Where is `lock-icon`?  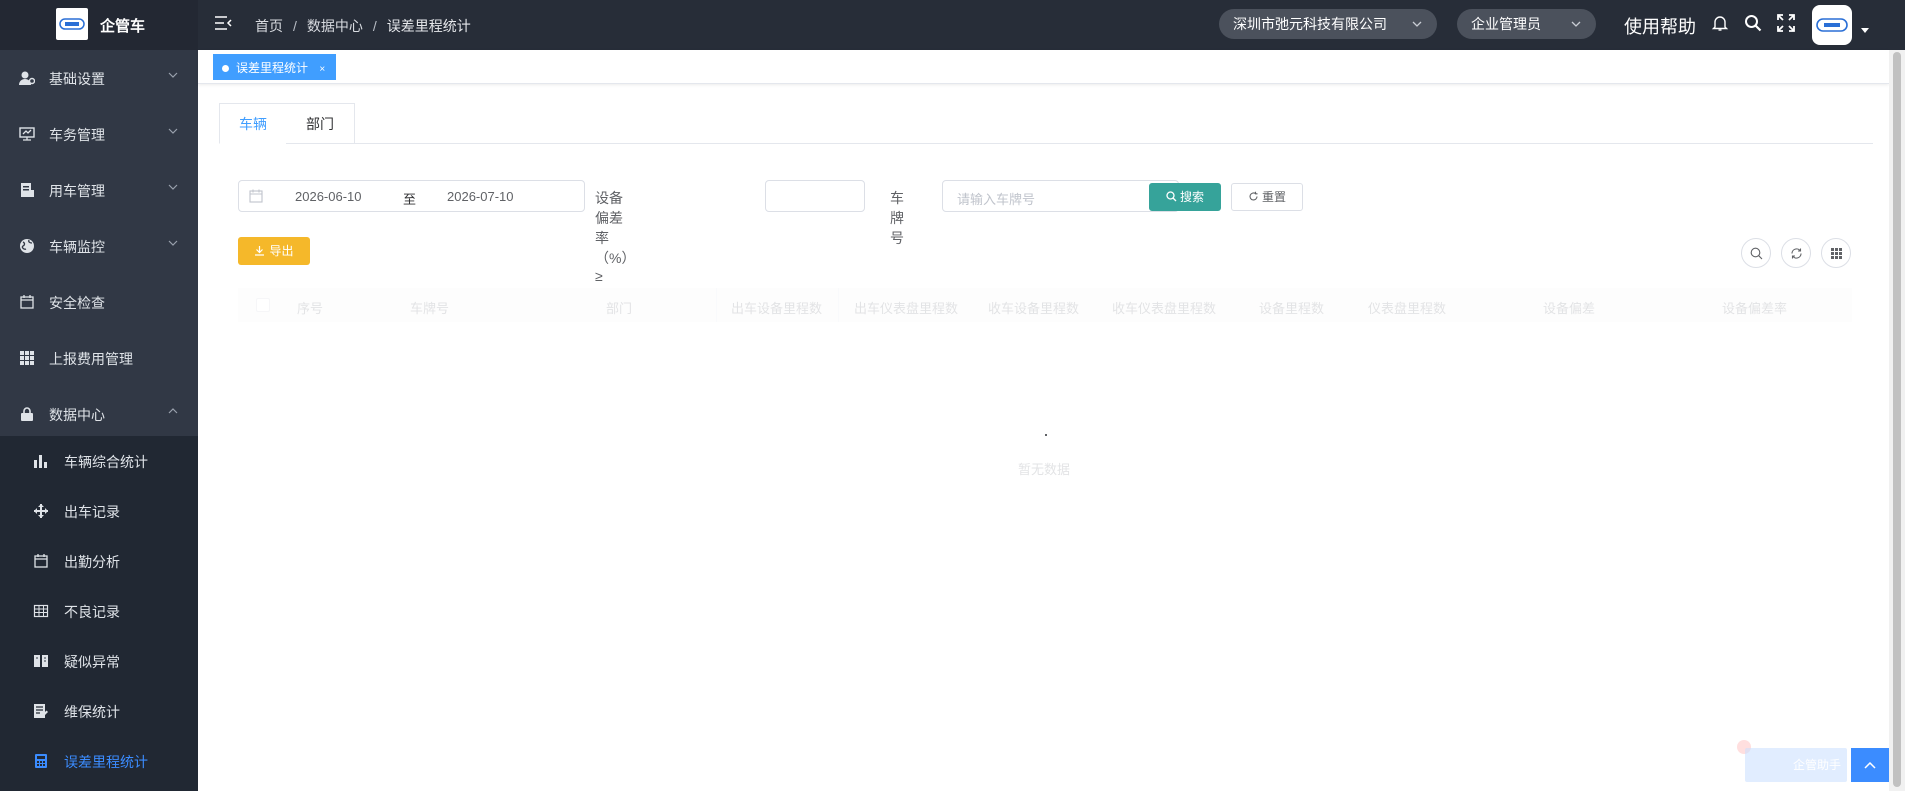
lock-icon is located at coordinates (27, 414).